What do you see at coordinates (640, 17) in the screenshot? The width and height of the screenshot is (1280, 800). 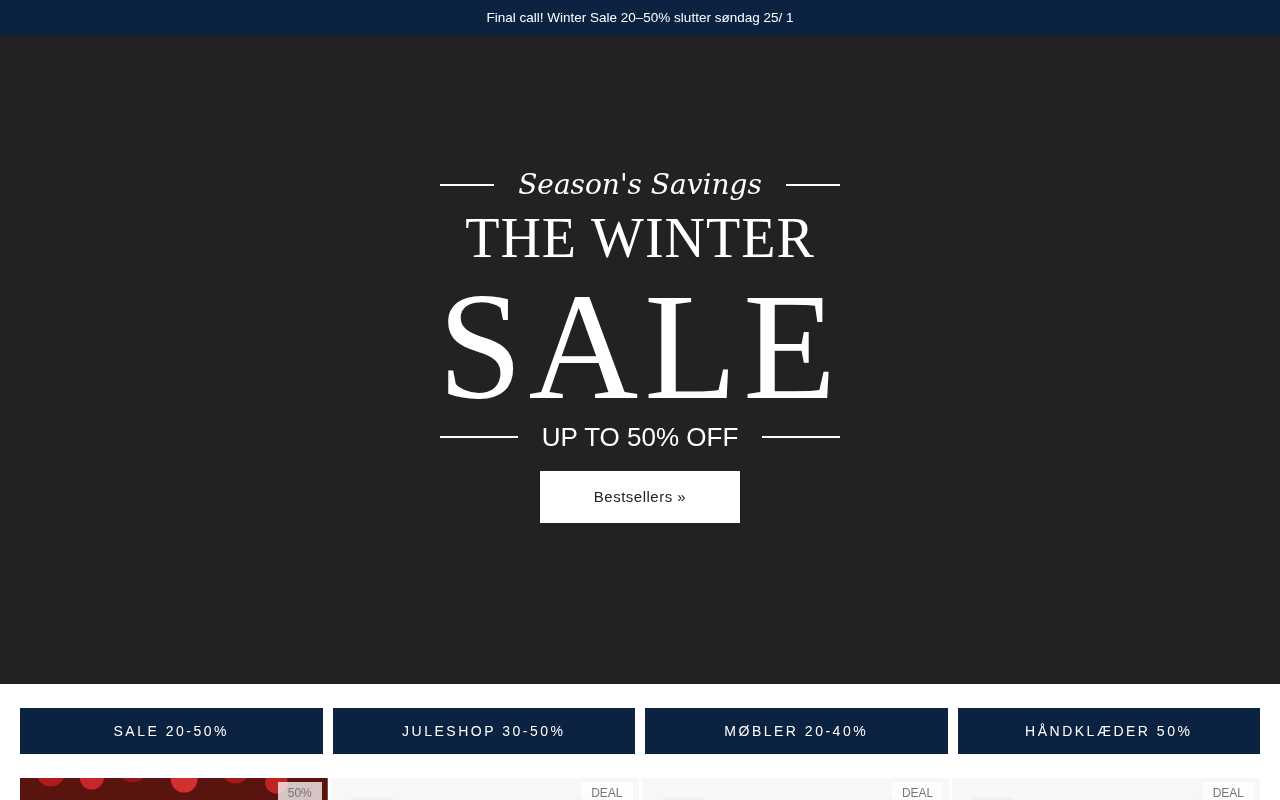 I see `announcement-text: Final call! Winter Sale 20–50% slutter søndag 25/ 1` at bounding box center [640, 17].